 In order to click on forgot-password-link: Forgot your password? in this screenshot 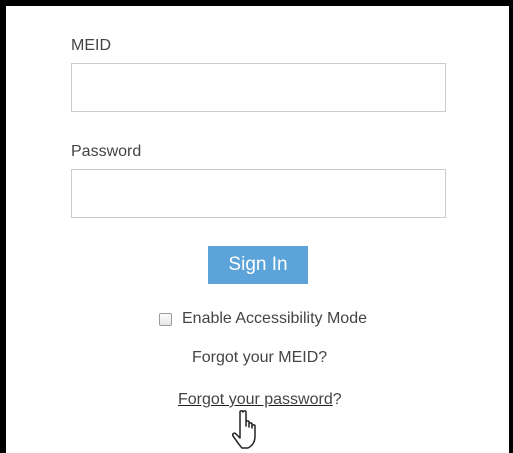, I will do `click(260, 400)`.